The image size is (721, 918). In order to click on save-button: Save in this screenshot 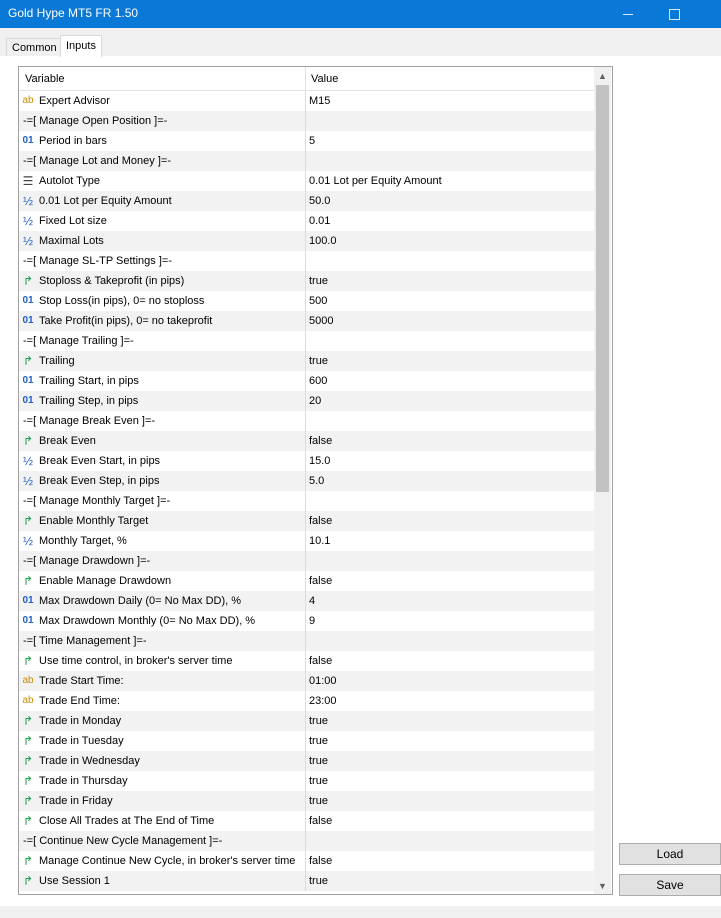, I will do `click(670, 885)`.